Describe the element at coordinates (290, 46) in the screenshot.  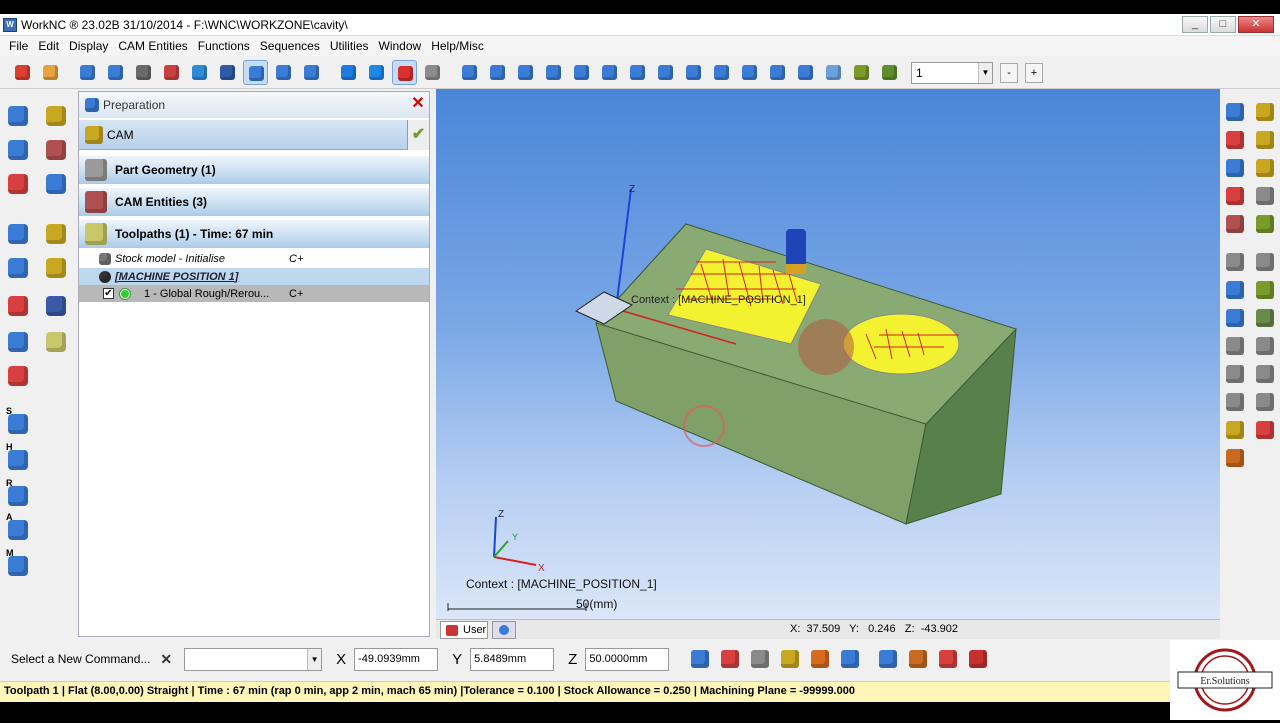
I see `menu-sequences: Sequences` at that location.